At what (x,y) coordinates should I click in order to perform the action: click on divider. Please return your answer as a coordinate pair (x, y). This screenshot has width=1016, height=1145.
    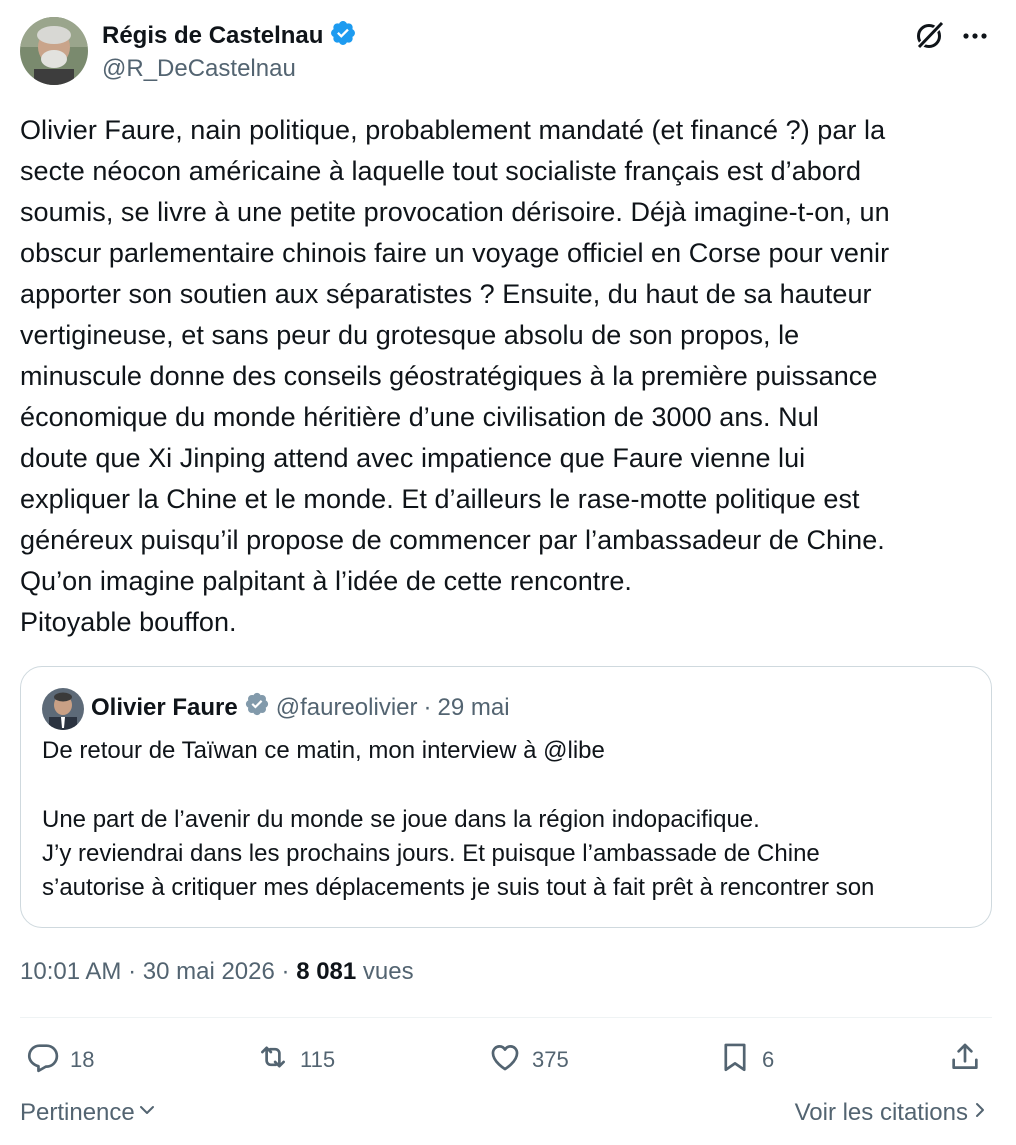
    Looking at the image, I should click on (506, 1017).